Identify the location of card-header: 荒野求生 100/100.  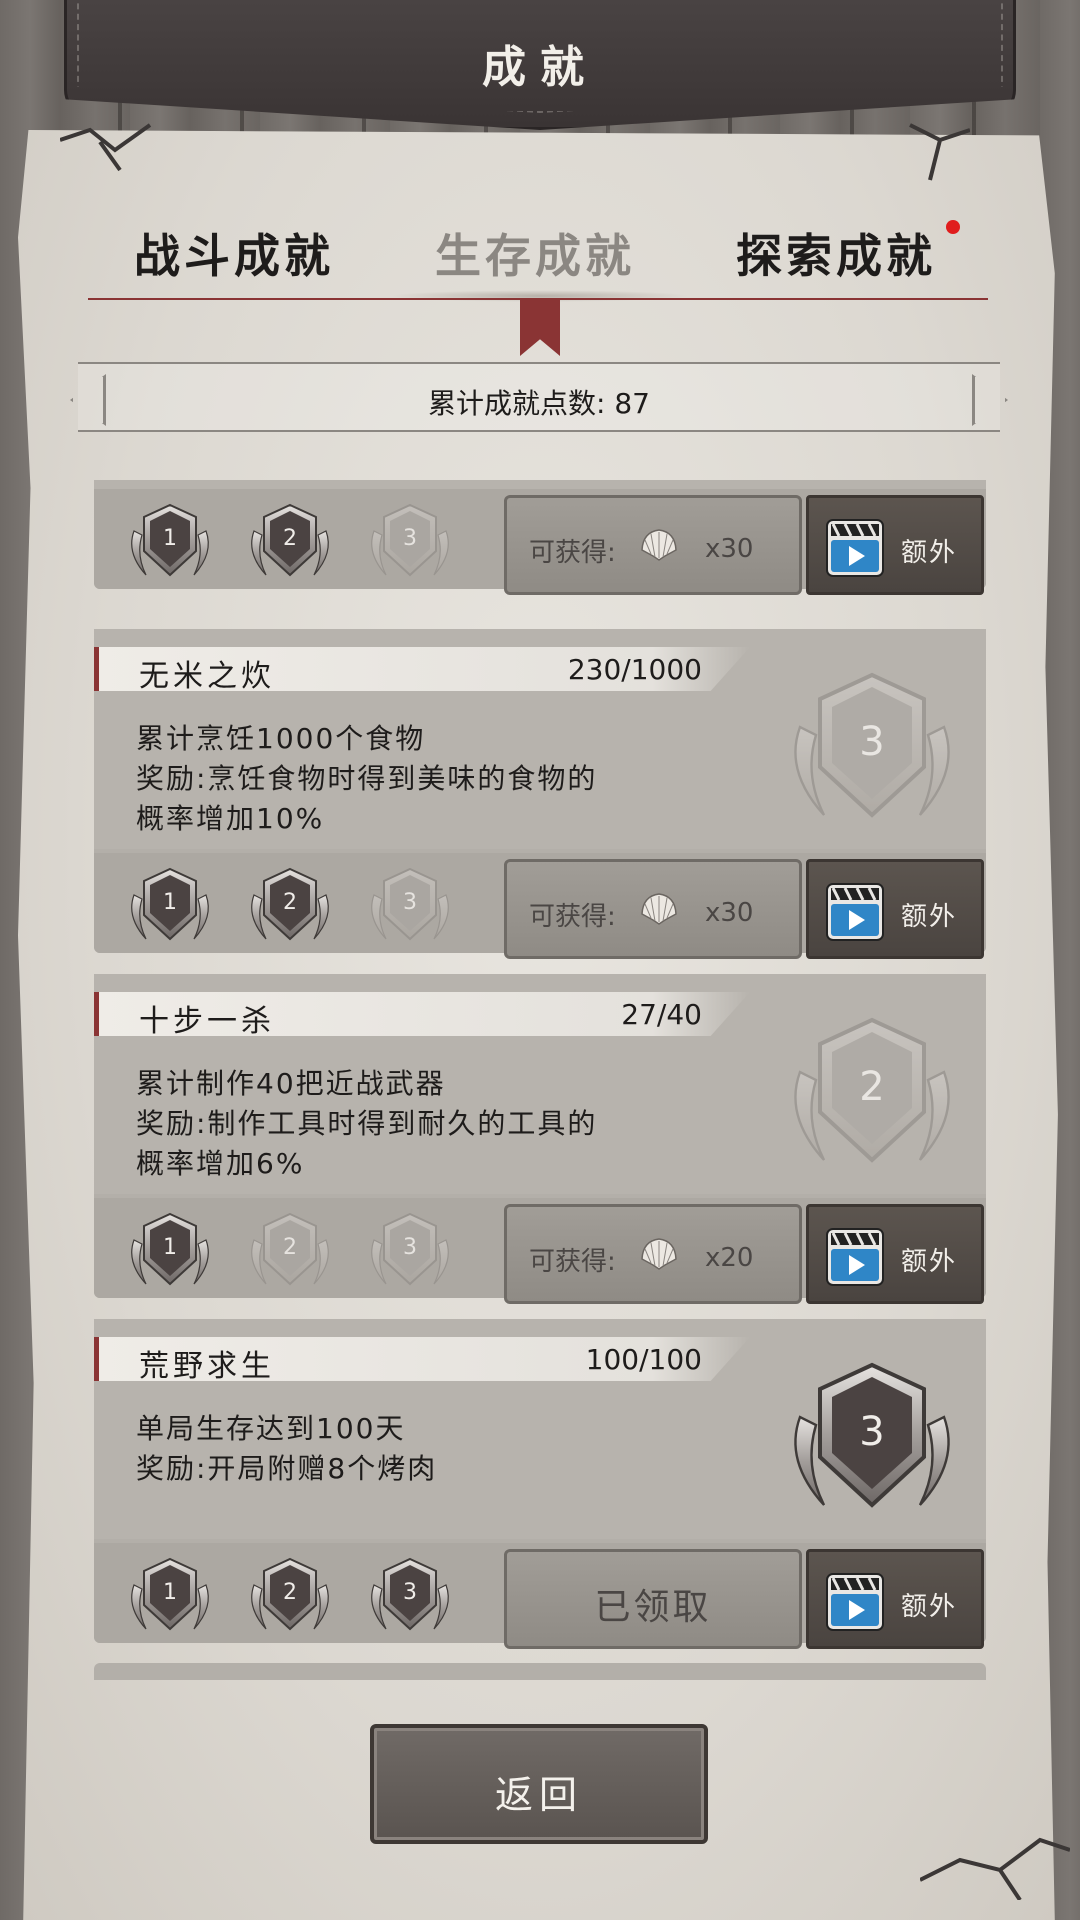
(422, 1359).